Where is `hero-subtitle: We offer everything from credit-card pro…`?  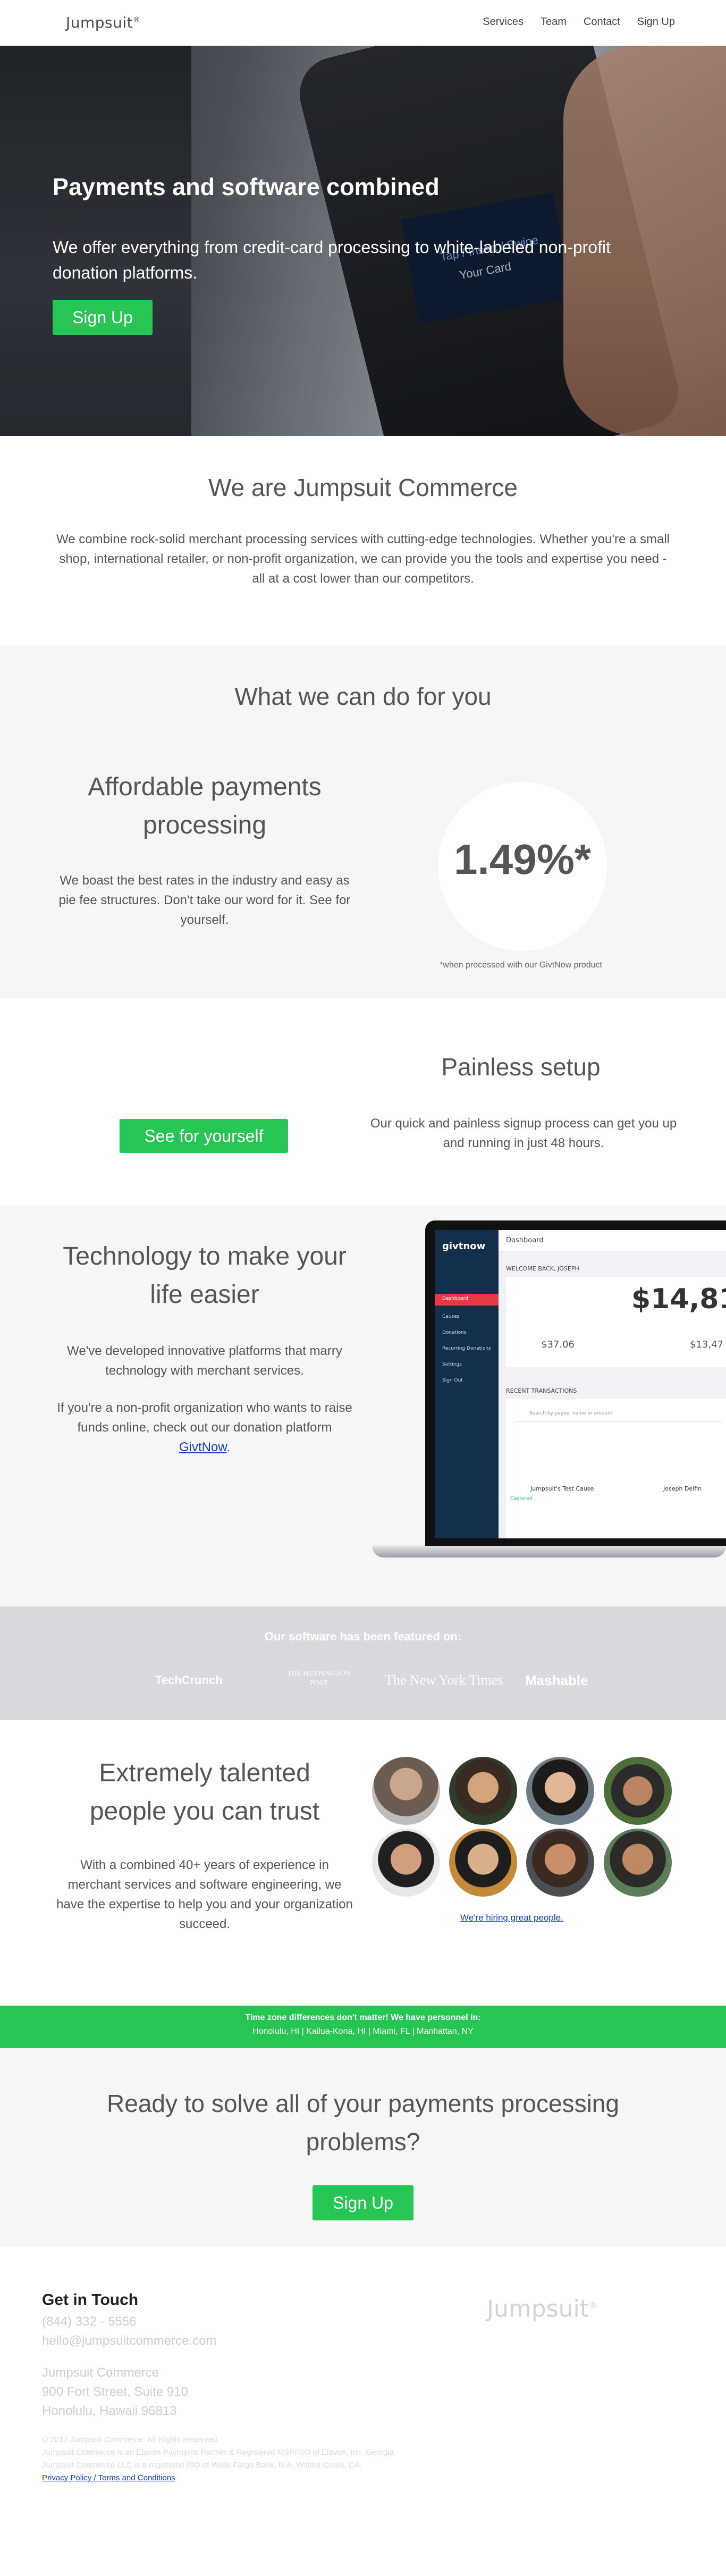
hero-subtitle: We offer everything from credit-card pro… is located at coordinates (332, 260).